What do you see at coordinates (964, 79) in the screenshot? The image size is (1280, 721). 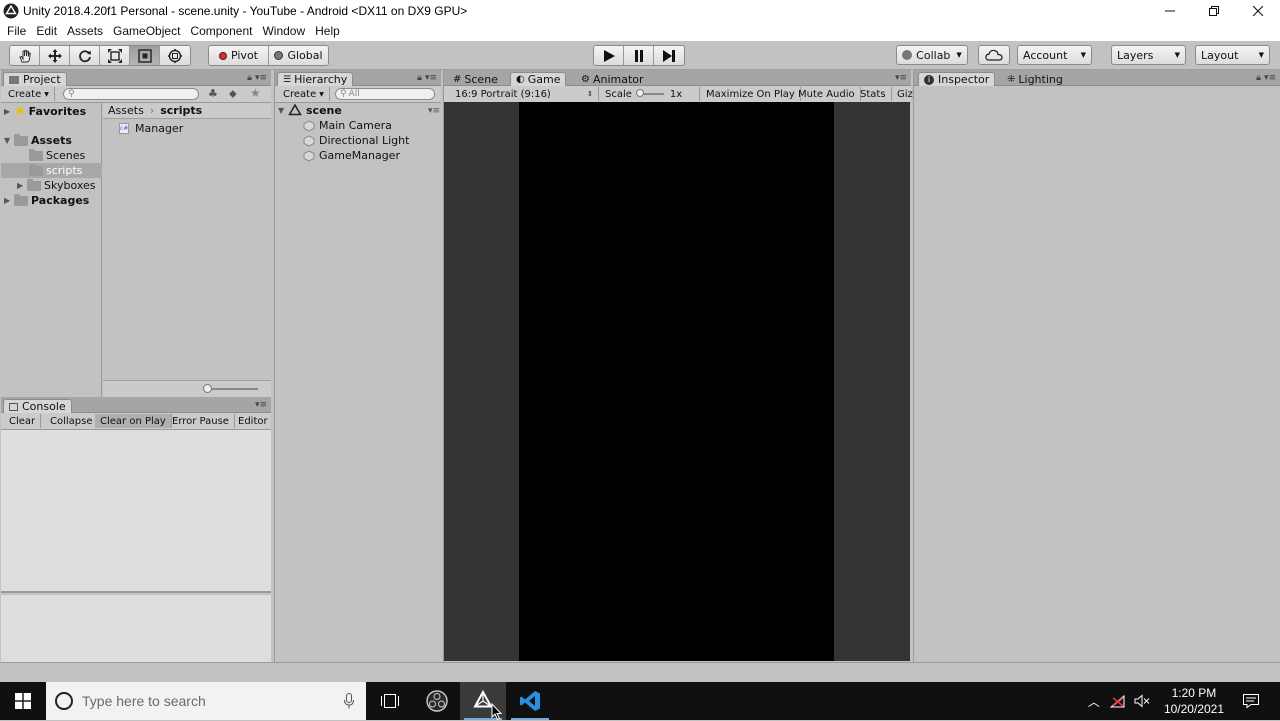 I see `tab-label: Inspector` at bounding box center [964, 79].